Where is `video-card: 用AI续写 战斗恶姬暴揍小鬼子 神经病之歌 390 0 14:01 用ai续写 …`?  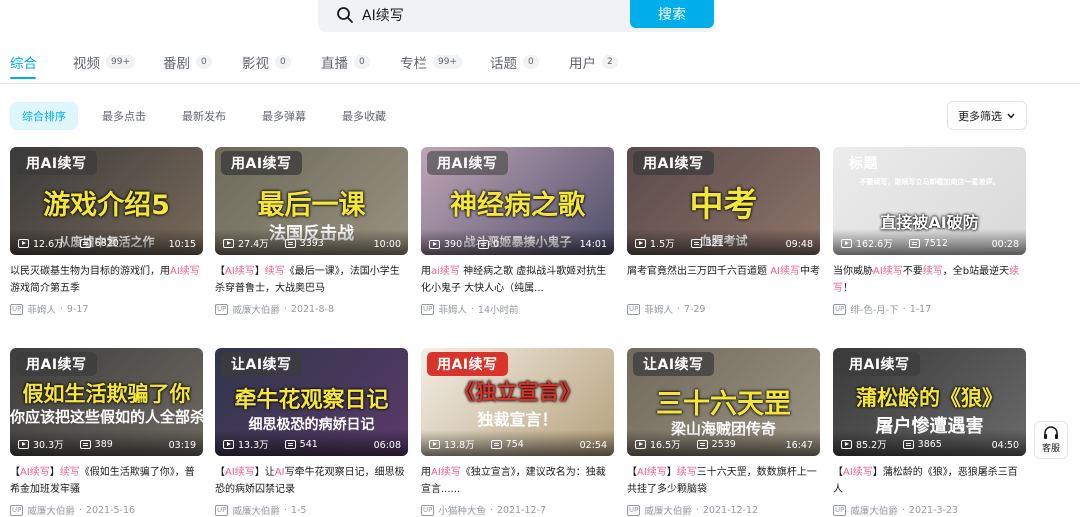
video-card: 用AI续写 战斗恶姬暴揍小鬼子 神经病之歌 390 0 14:01 用ai续写 … is located at coordinates (517, 231).